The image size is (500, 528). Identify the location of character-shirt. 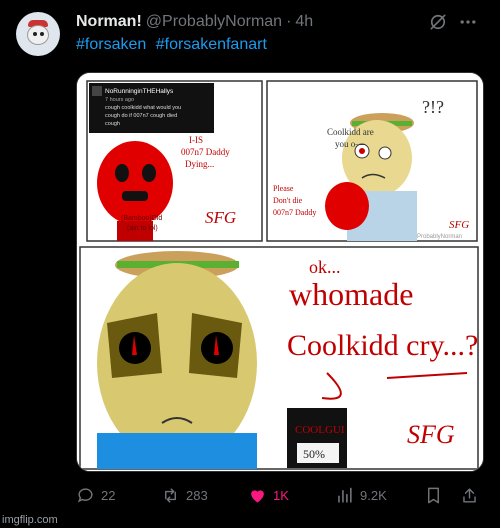
(177, 451).